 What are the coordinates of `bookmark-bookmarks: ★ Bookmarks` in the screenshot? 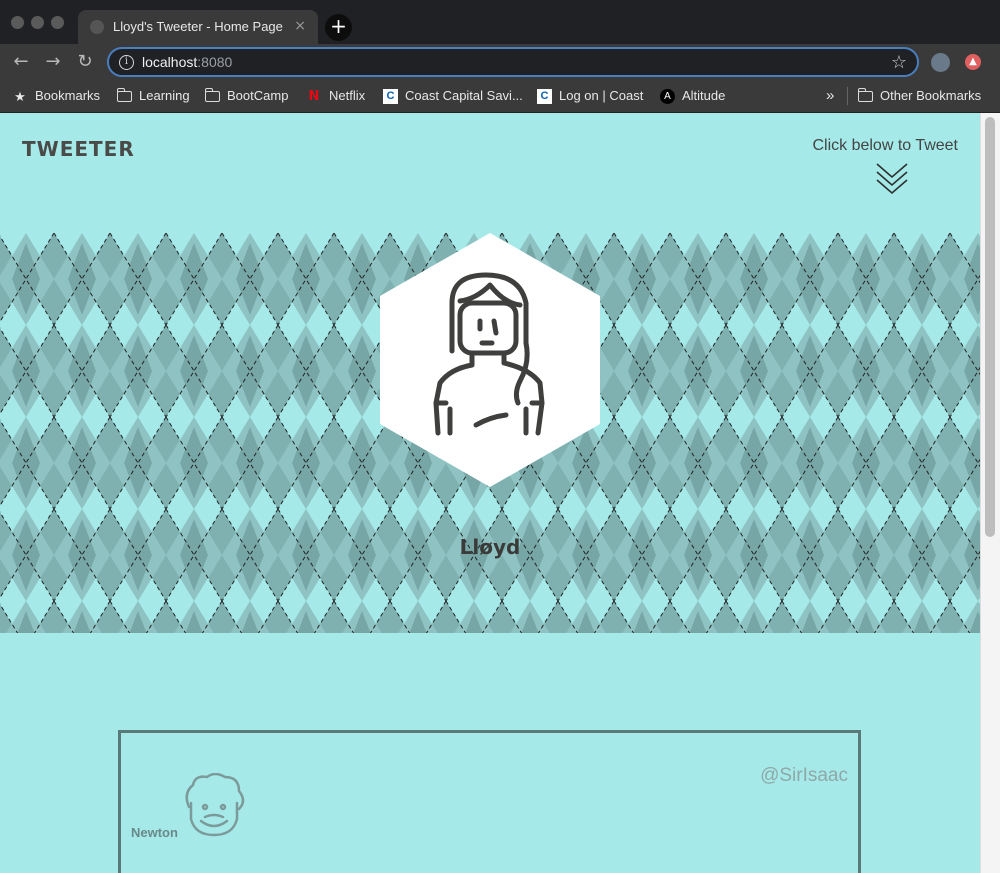 It's located at (56, 96).